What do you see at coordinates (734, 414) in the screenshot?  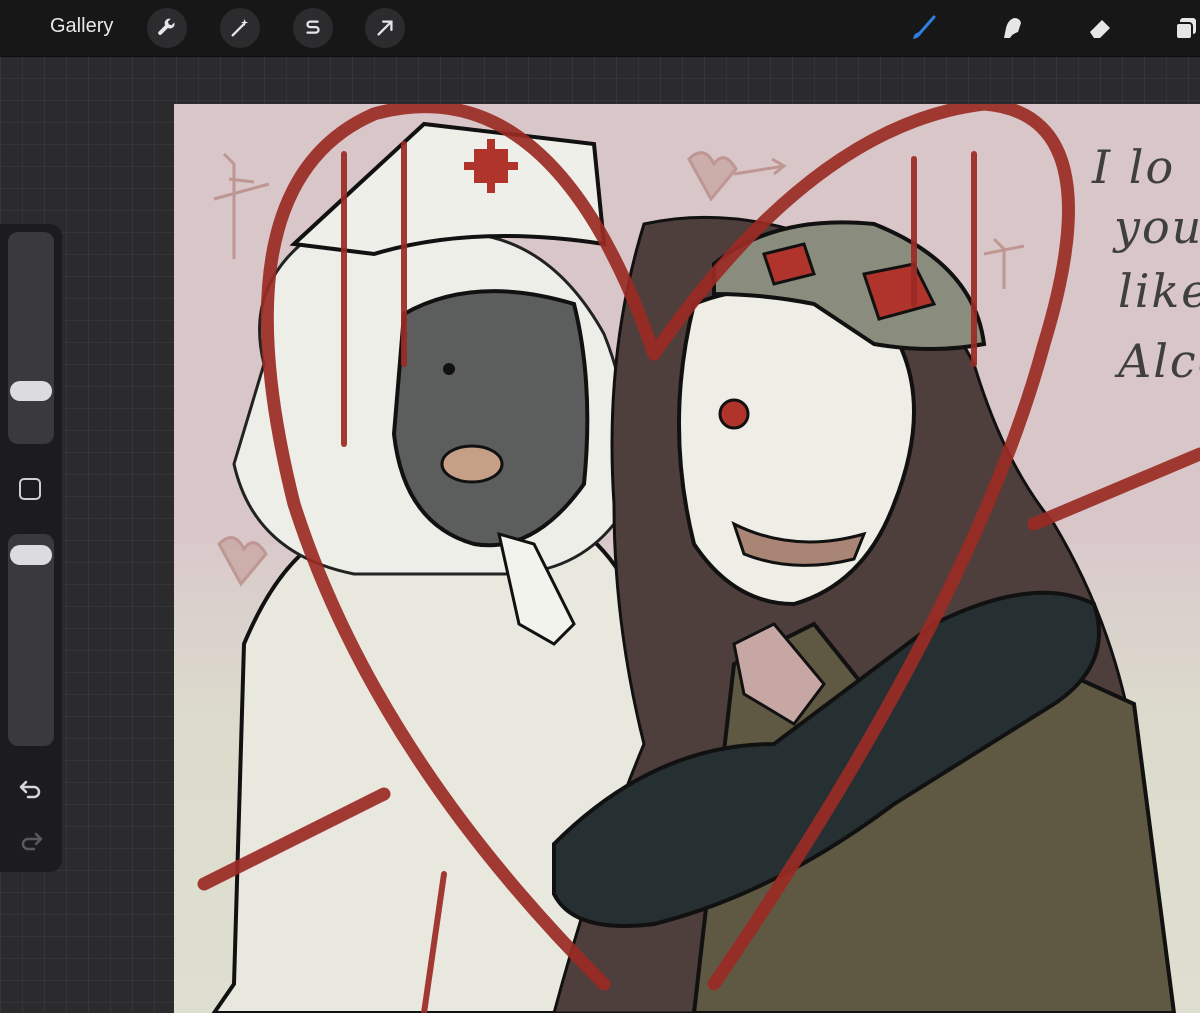 I see `masked-eye` at bounding box center [734, 414].